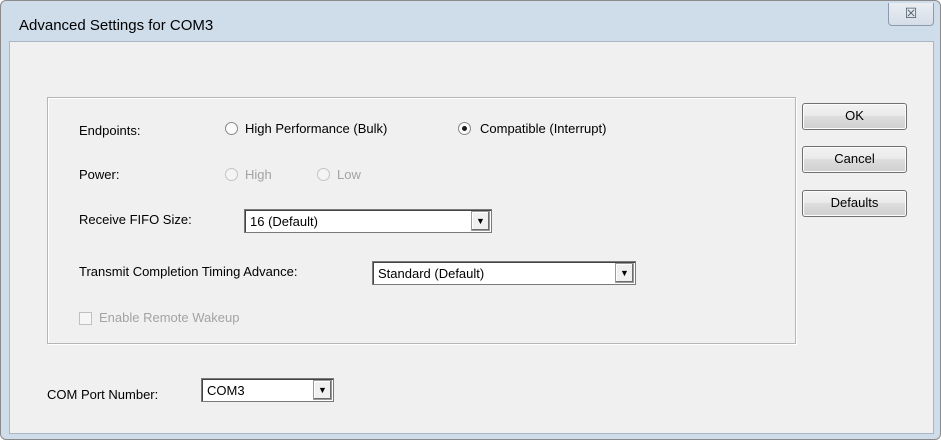 The width and height of the screenshot is (941, 440). What do you see at coordinates (226, 390) in the screenshot?
I see `com-port-value: COM3` at bounding box center [226, 390].